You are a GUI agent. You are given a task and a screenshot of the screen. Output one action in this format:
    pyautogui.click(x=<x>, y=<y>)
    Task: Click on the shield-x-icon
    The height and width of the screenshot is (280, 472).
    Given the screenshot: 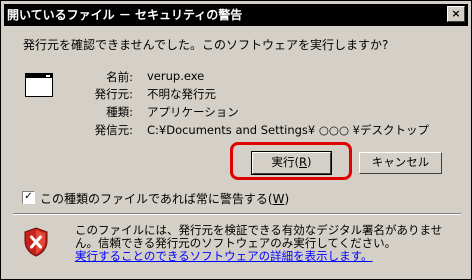 What is the action you would take?
    pyautogui.click(x=36, y=242)
    